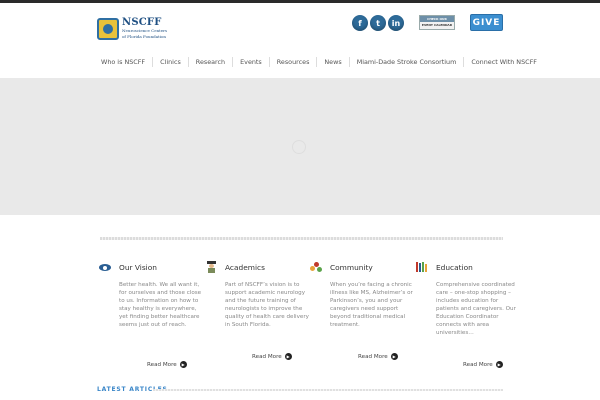 The image size is (600, 400). What do you see at coordinates (300, 1) in the screenshot?
I see `top-bar` at bounding box center [300, 1].